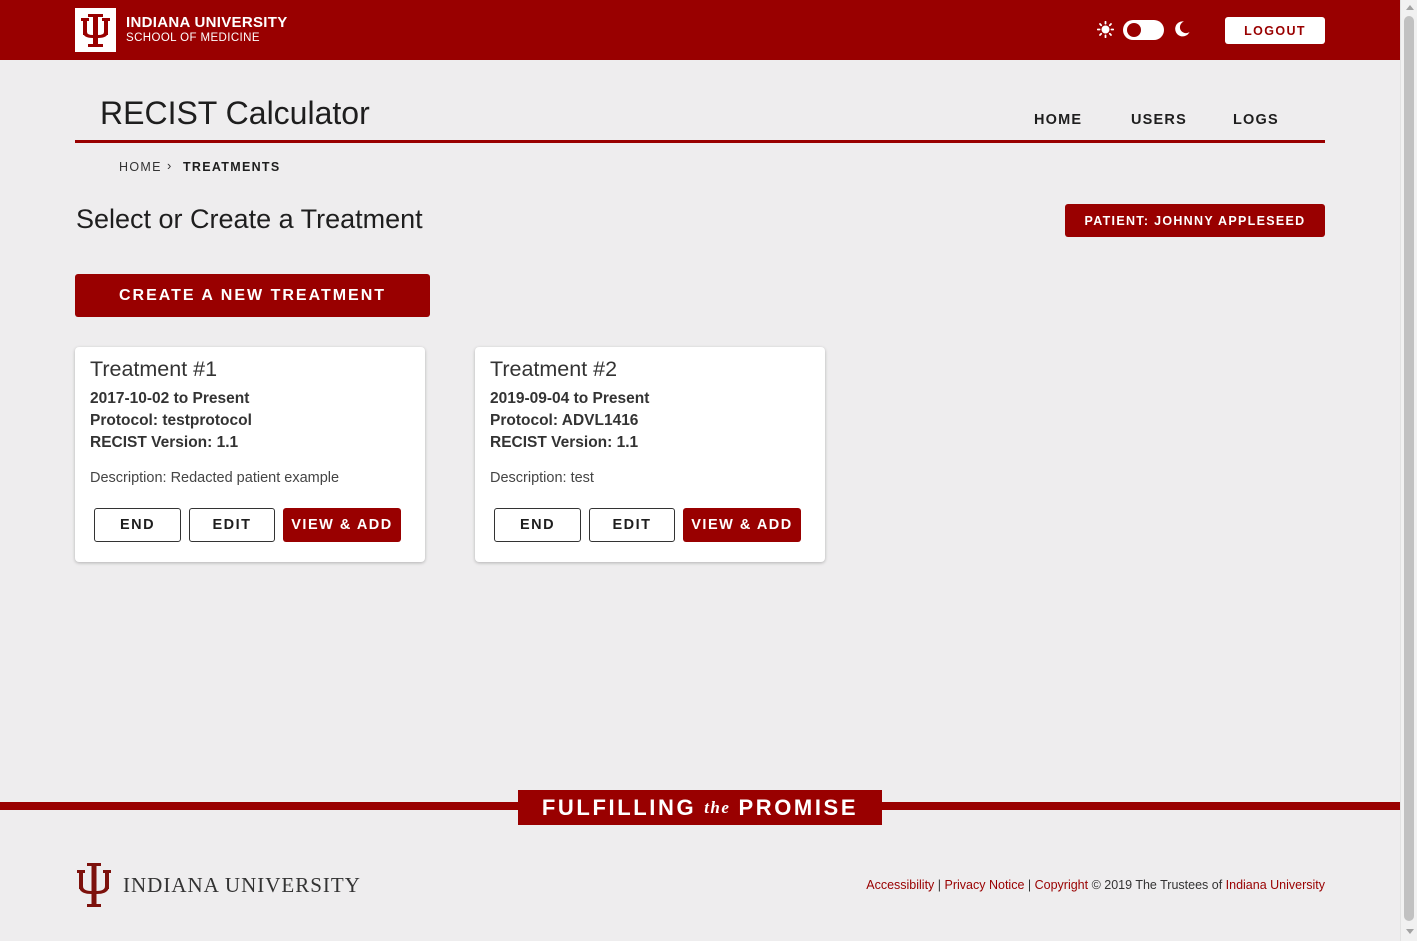 Image resolution: width=1417 pixels, height=941 pixels. Describe the element at coordinates (252, 295) in the screenshot. I see `create-treatment-button: CREATE A NEW TREATMENT` at that location.